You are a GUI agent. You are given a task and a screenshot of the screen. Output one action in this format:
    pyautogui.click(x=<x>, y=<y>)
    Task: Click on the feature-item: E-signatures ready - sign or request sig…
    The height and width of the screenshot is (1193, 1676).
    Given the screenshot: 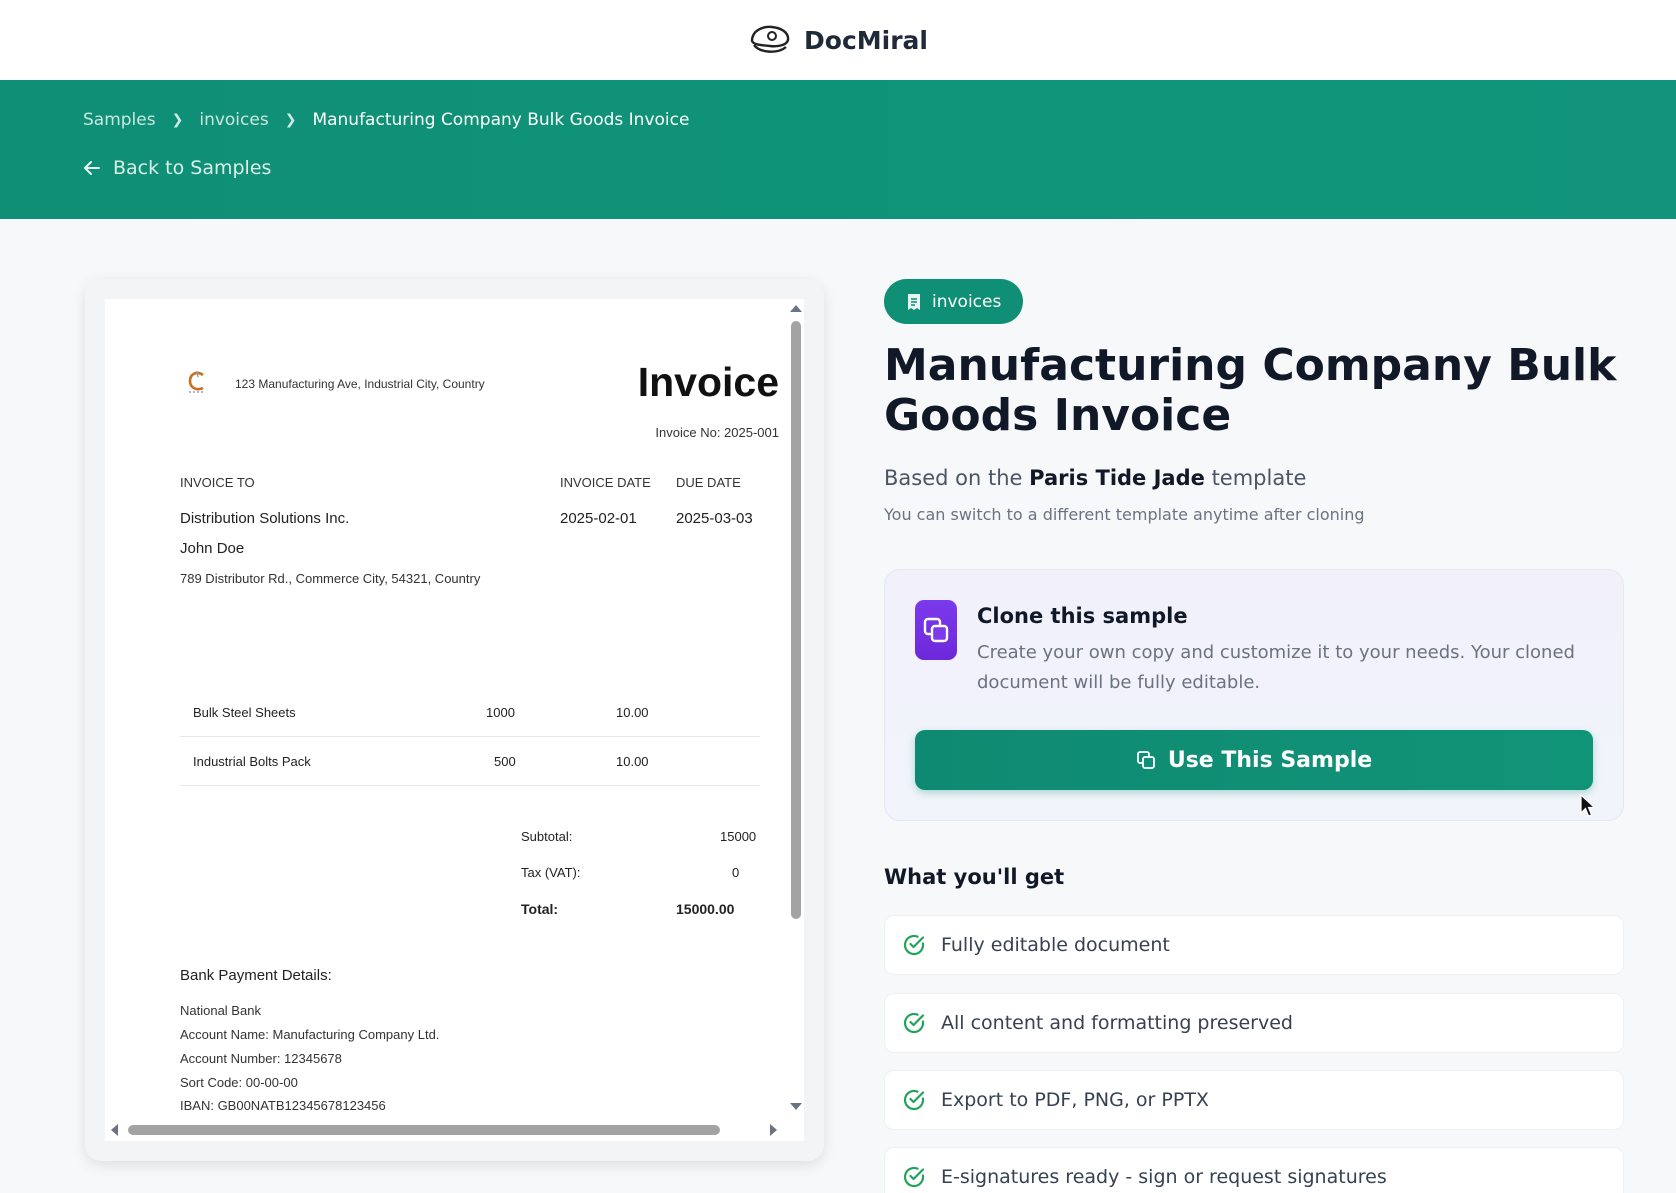 What is the action you would take?
    pyautogui.click(x=1254, y=1170)
    